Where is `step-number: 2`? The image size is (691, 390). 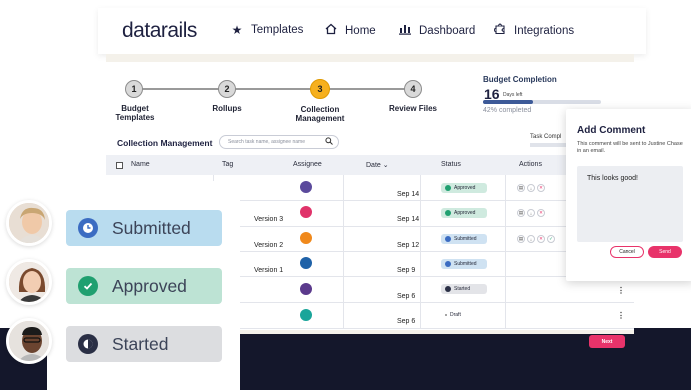 step-number: 2 is located at coordinates (227, 89).